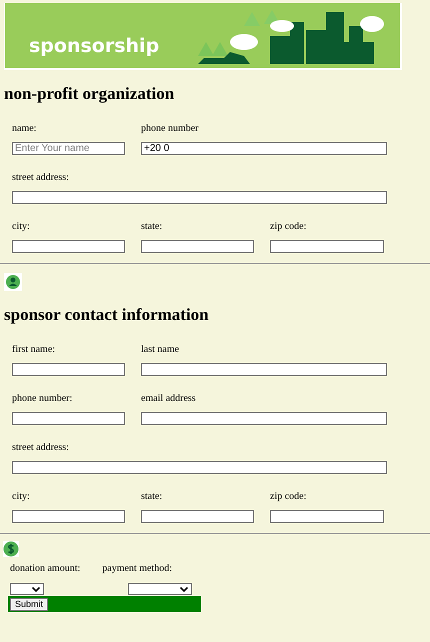 This screenshot has width=430, height=642. I want to click on field-label: last name, so click(160, 350).